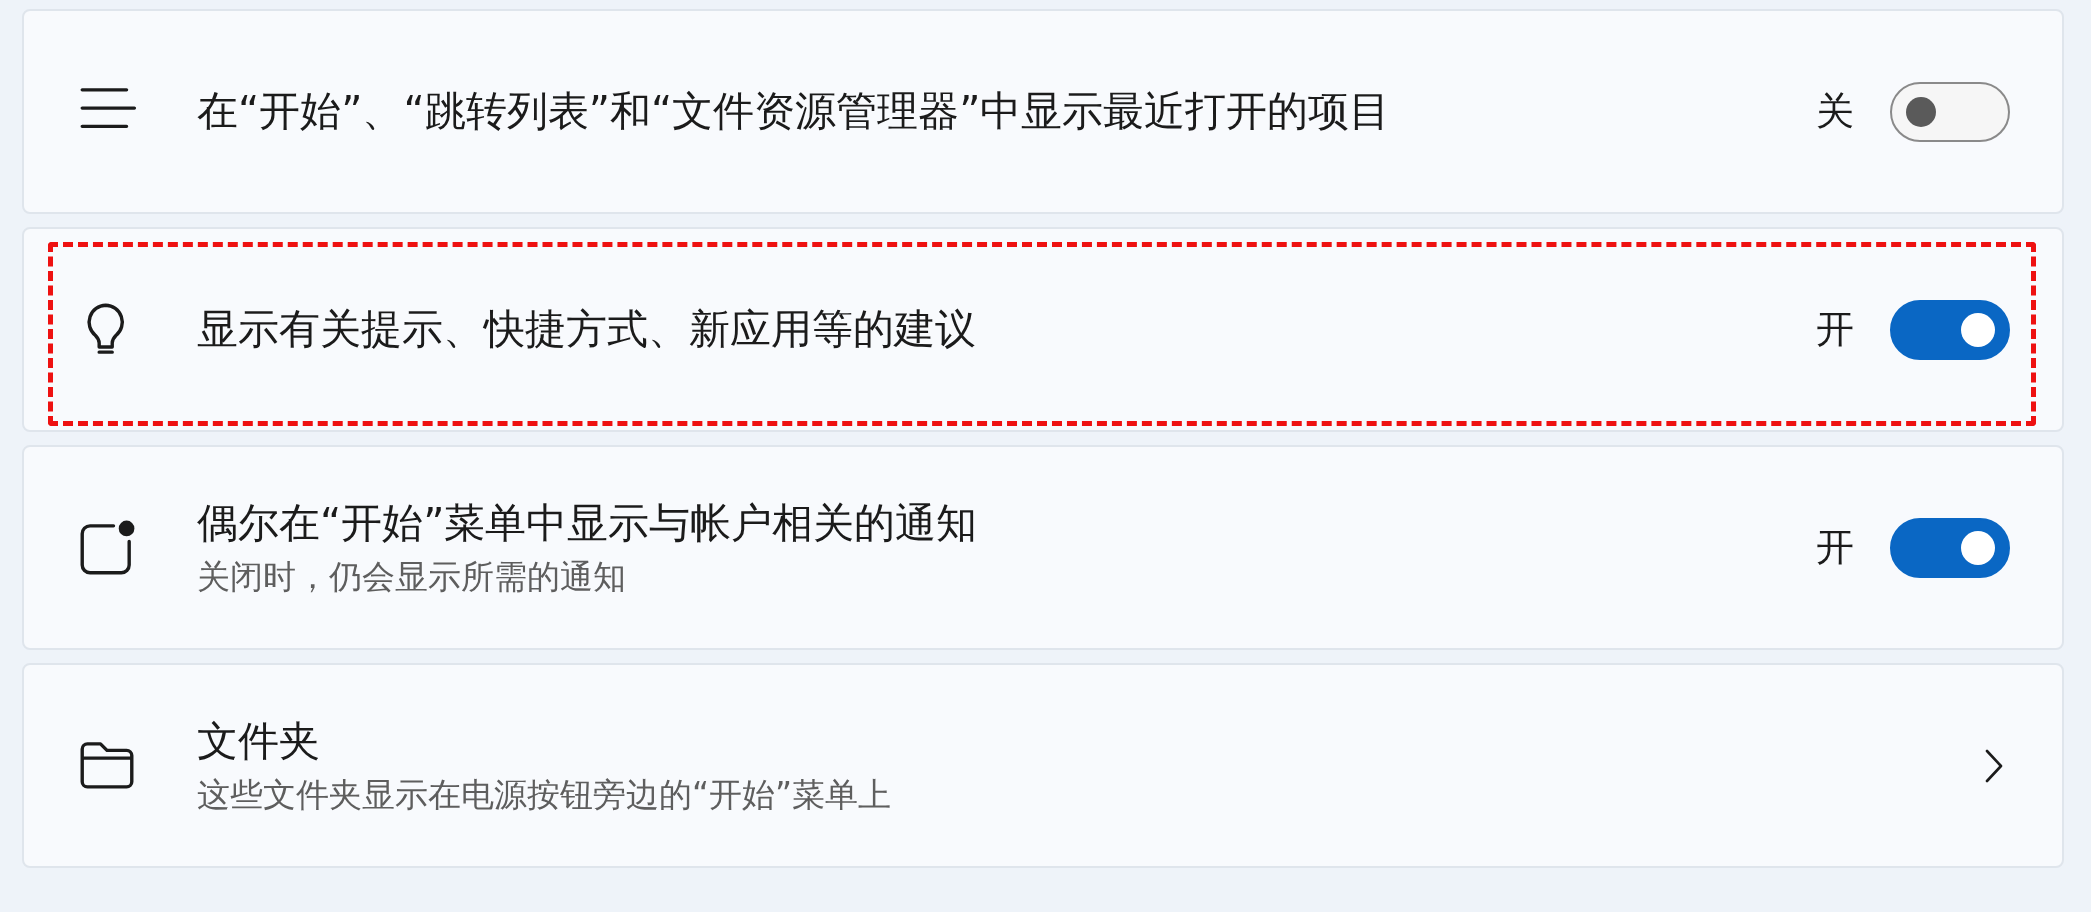 The image size is (2091, 912). I want to click on setting-description: 关闭时，仍会显示所需的通知, so click(412, 576).